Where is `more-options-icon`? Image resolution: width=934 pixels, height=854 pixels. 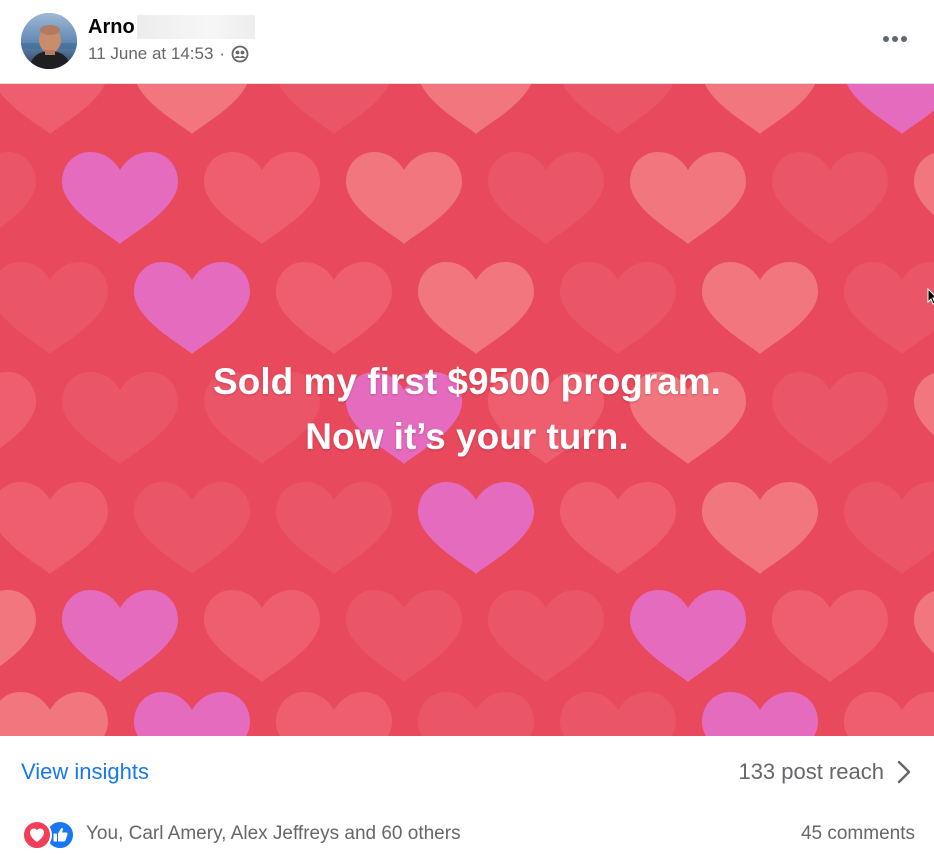
more-options-icon is located at coordinates (895, 39).